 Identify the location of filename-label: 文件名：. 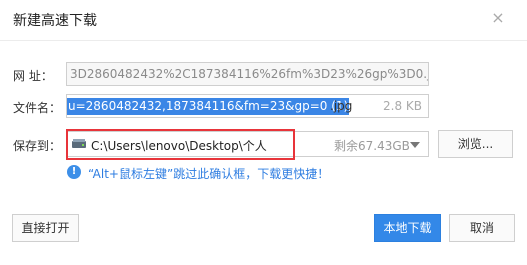
(37, 108).